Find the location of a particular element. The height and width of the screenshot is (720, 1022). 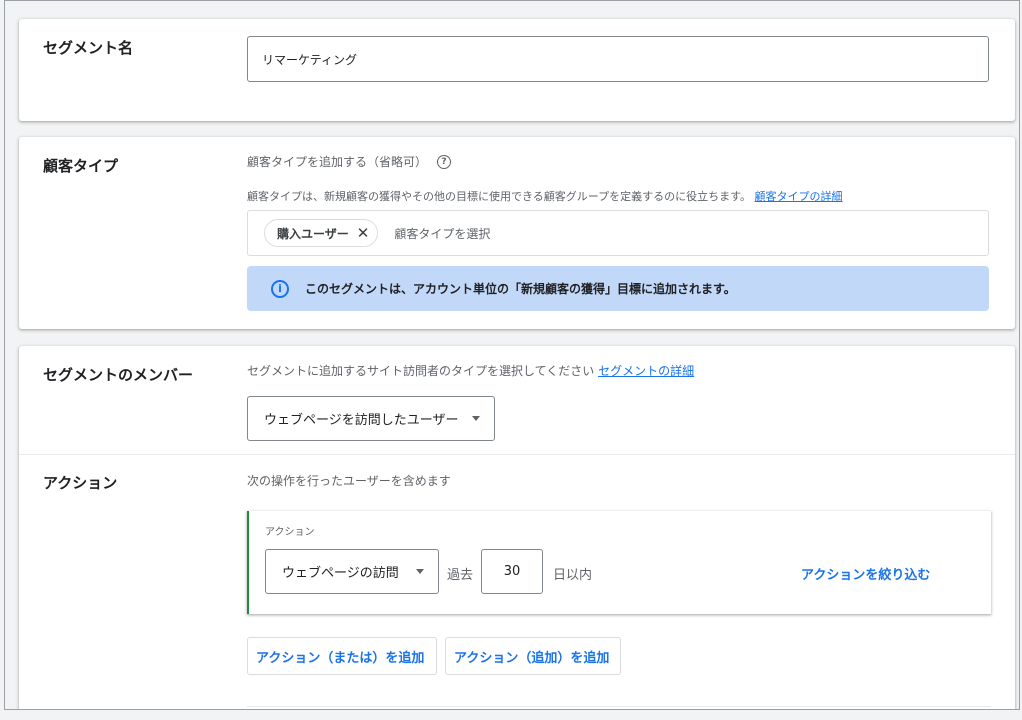

close-icon: ✕ is located at coordinates (363, 233).